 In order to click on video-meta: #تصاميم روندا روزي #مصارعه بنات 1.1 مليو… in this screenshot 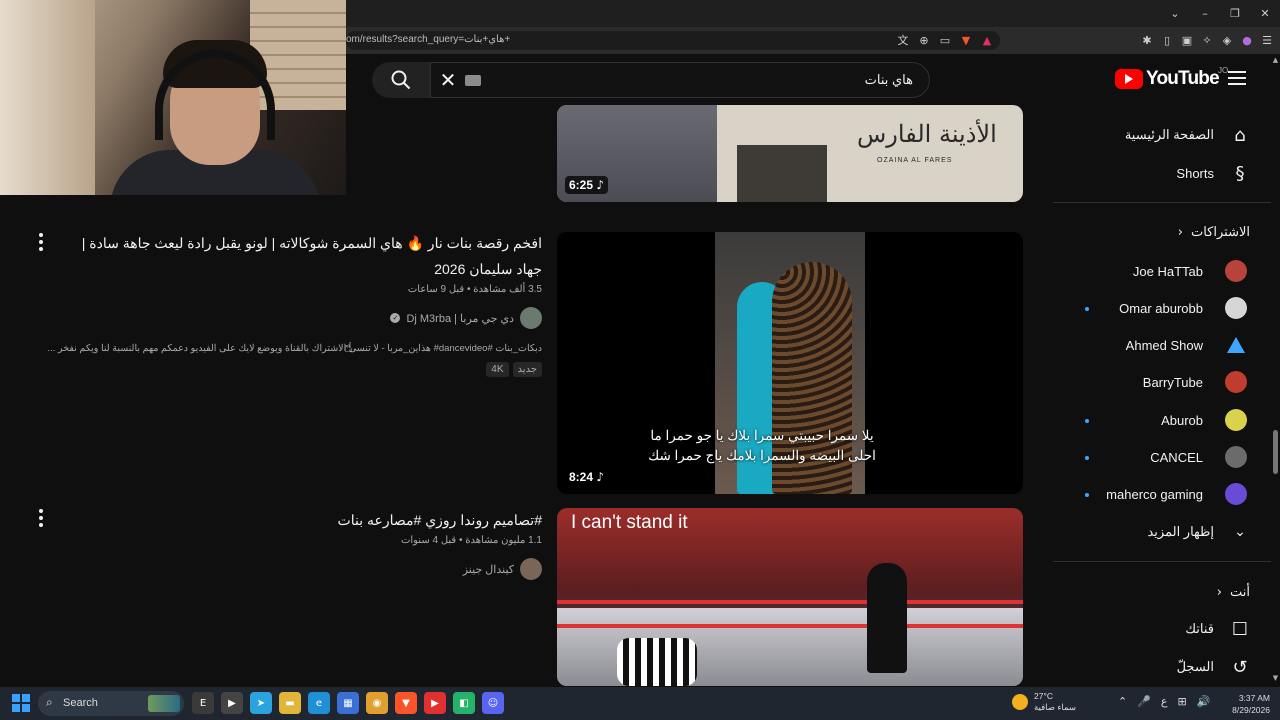, I will do `click(301, 543)`.